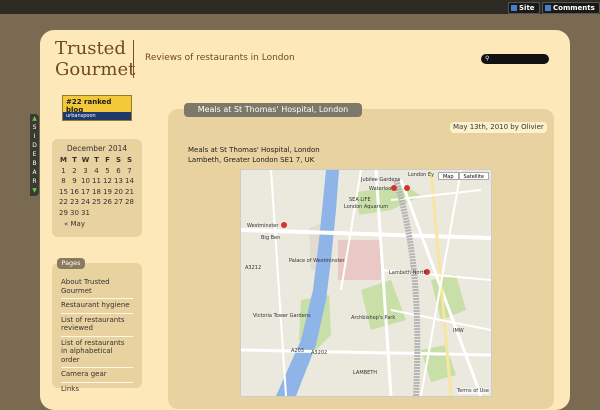 This screenshot has width=600, height=410. I want to click on sidebar-letter: R, so click(34, 181).